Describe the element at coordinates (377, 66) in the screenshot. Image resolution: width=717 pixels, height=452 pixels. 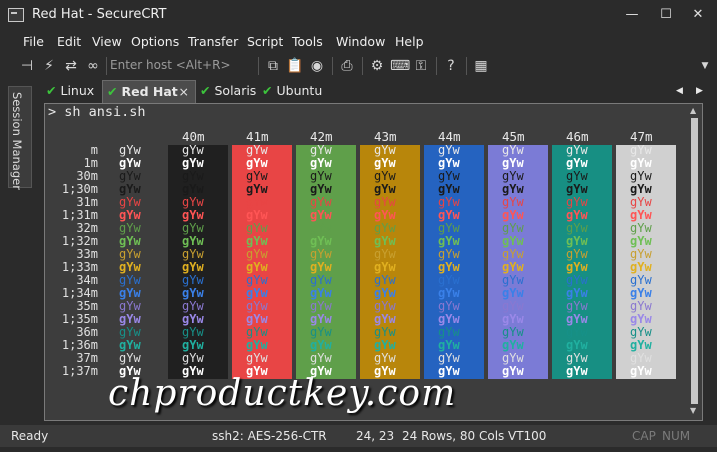
I see `settings-icon: ⚙` at that location.